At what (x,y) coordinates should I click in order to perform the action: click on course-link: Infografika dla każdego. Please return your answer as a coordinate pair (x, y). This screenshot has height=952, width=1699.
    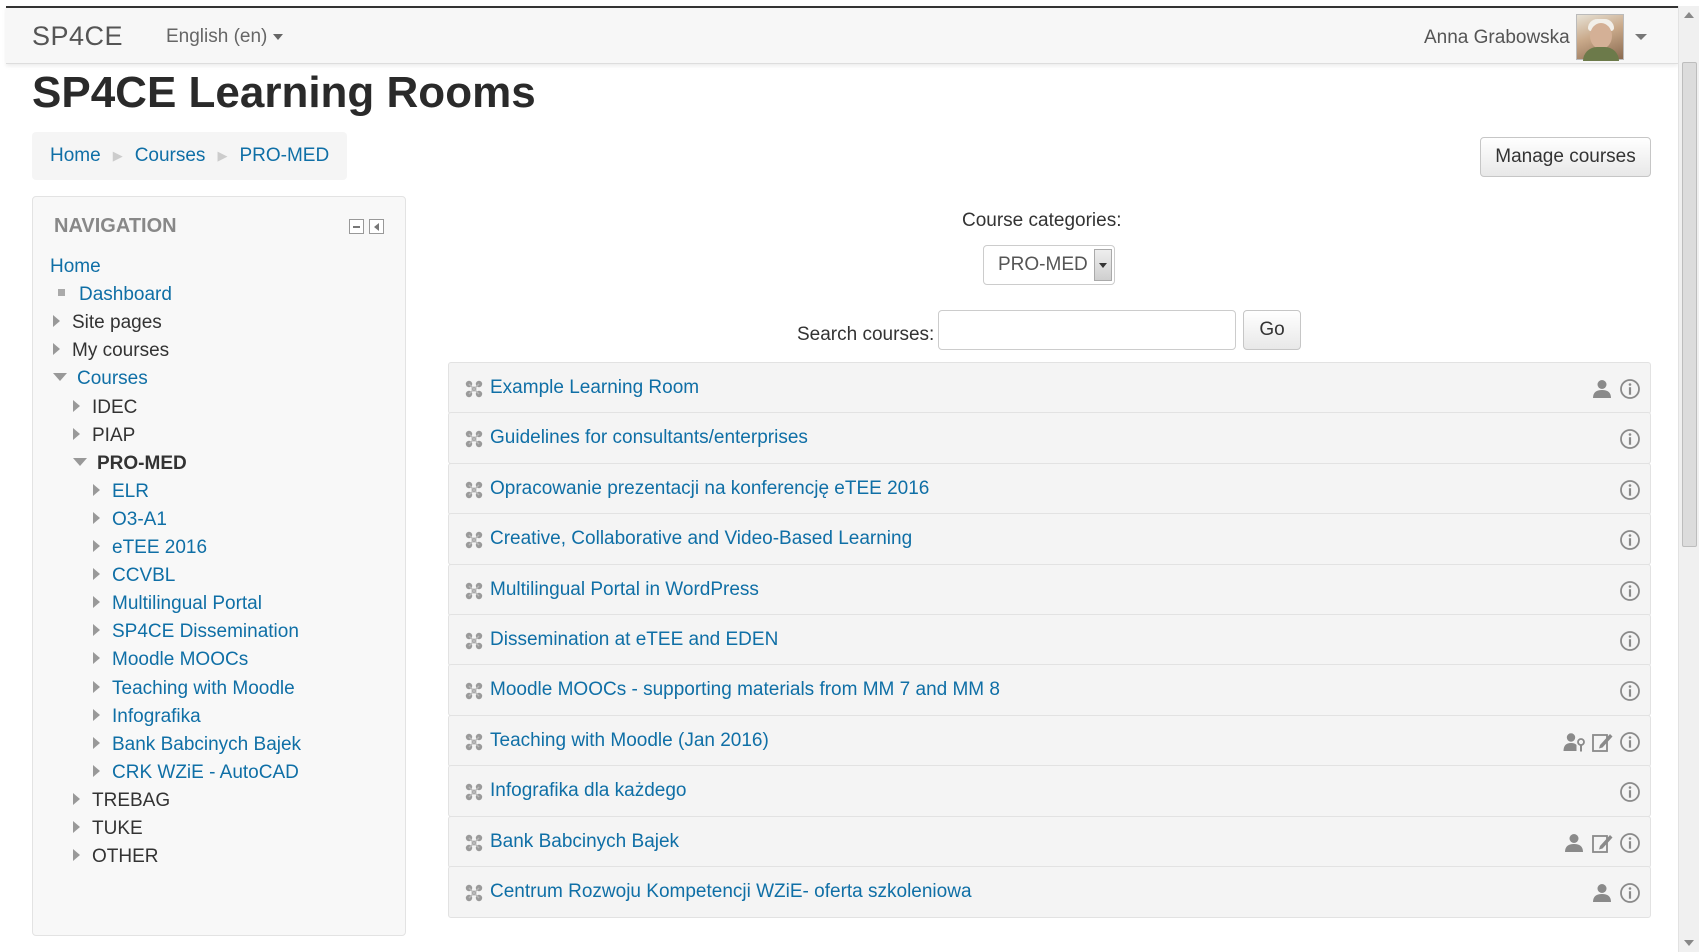
    Looking at the image, I should click on (588, 791).